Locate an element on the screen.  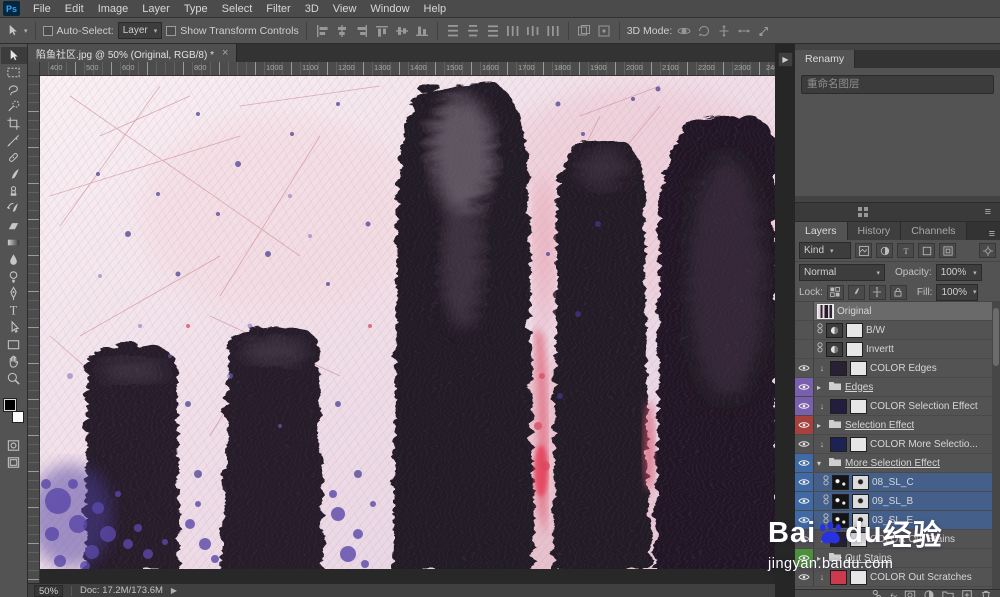
link-layers-icon is located at coordinates (877, 593).